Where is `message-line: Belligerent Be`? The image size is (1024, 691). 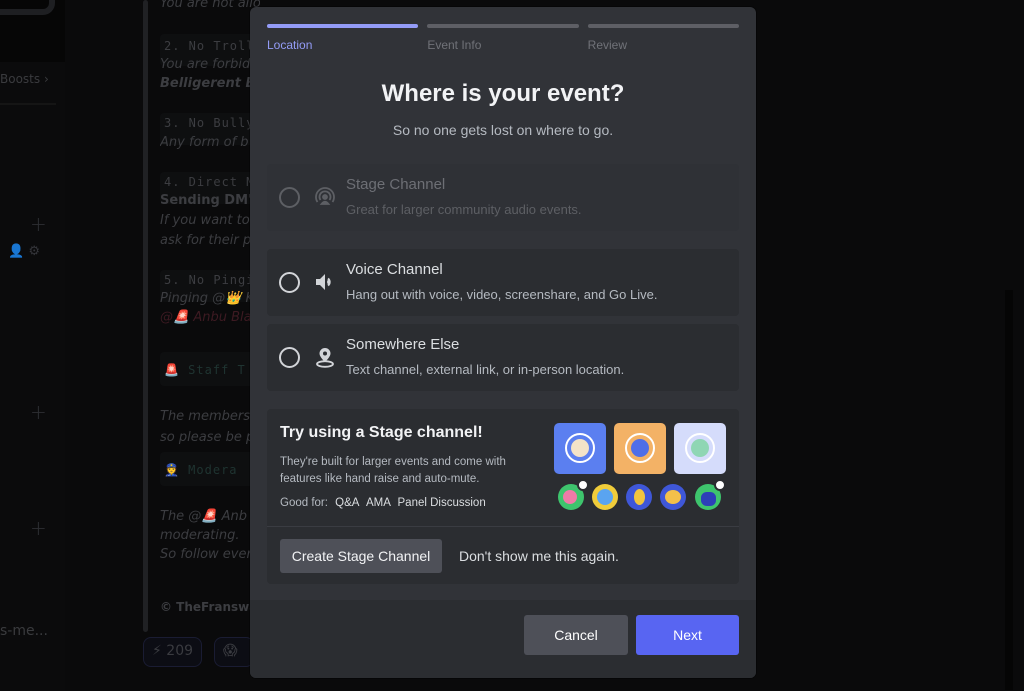
message-line: Belligerent Be is located at coordinates (210, 83).